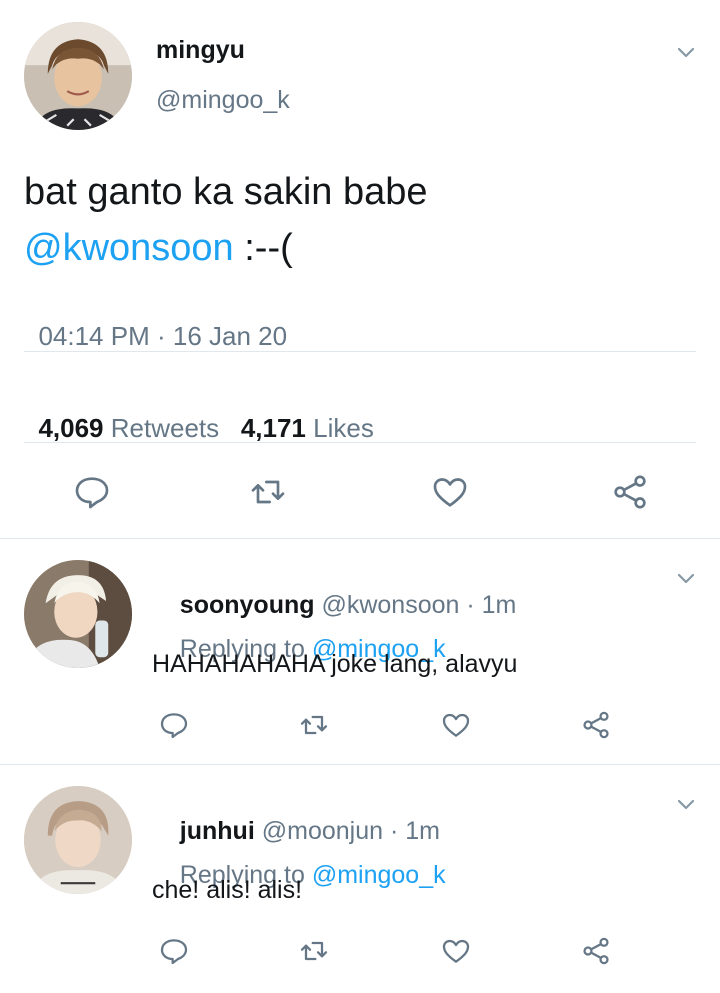 The width and height of the screenshot is (720, 993). Describe the element at coordinates (263, 248) in the screenshot. I see `tweet-text-suffix: :--(` at that location.